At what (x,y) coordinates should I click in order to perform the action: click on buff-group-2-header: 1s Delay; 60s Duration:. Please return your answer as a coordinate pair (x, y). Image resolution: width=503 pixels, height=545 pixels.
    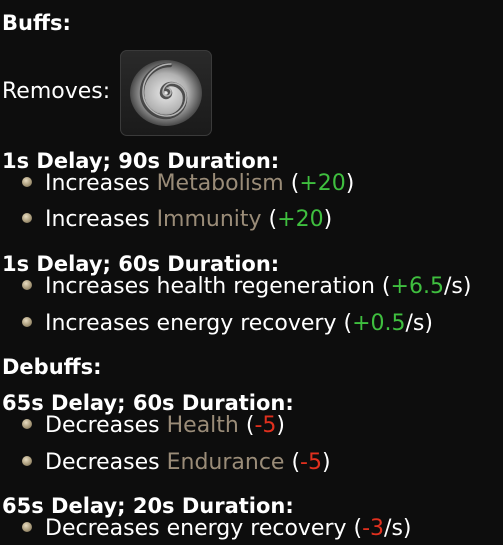
    Looking at the image, I should click on (141, 264).